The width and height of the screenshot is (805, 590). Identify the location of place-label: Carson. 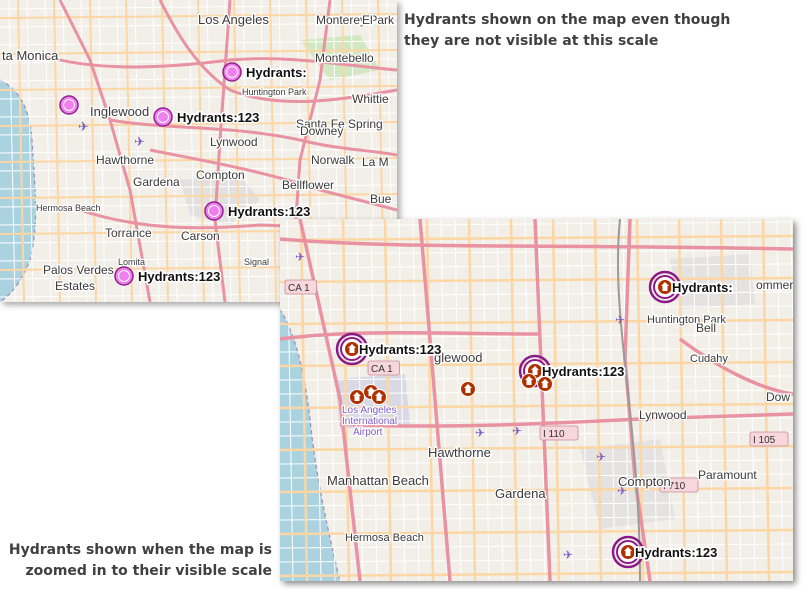
(200, 236).